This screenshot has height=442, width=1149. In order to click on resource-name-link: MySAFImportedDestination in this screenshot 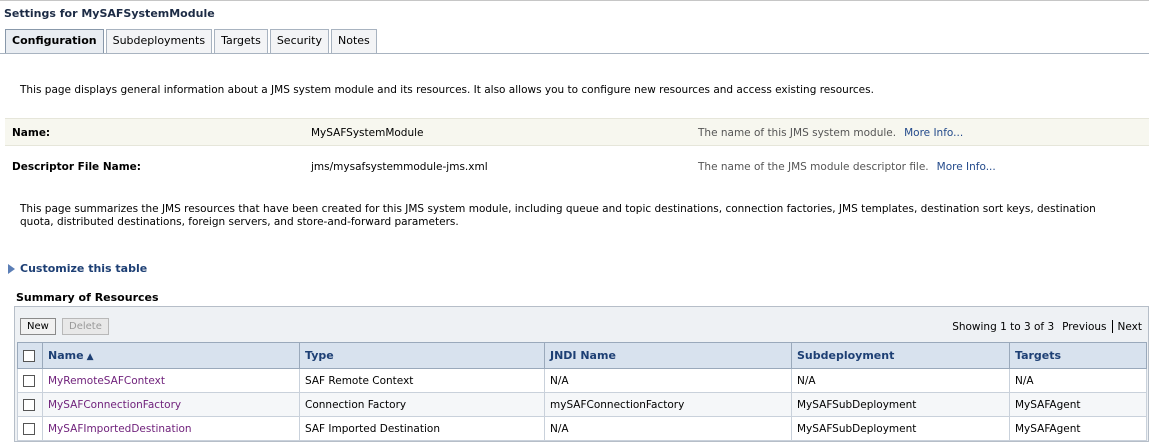, I will do `click(120, 429)`.